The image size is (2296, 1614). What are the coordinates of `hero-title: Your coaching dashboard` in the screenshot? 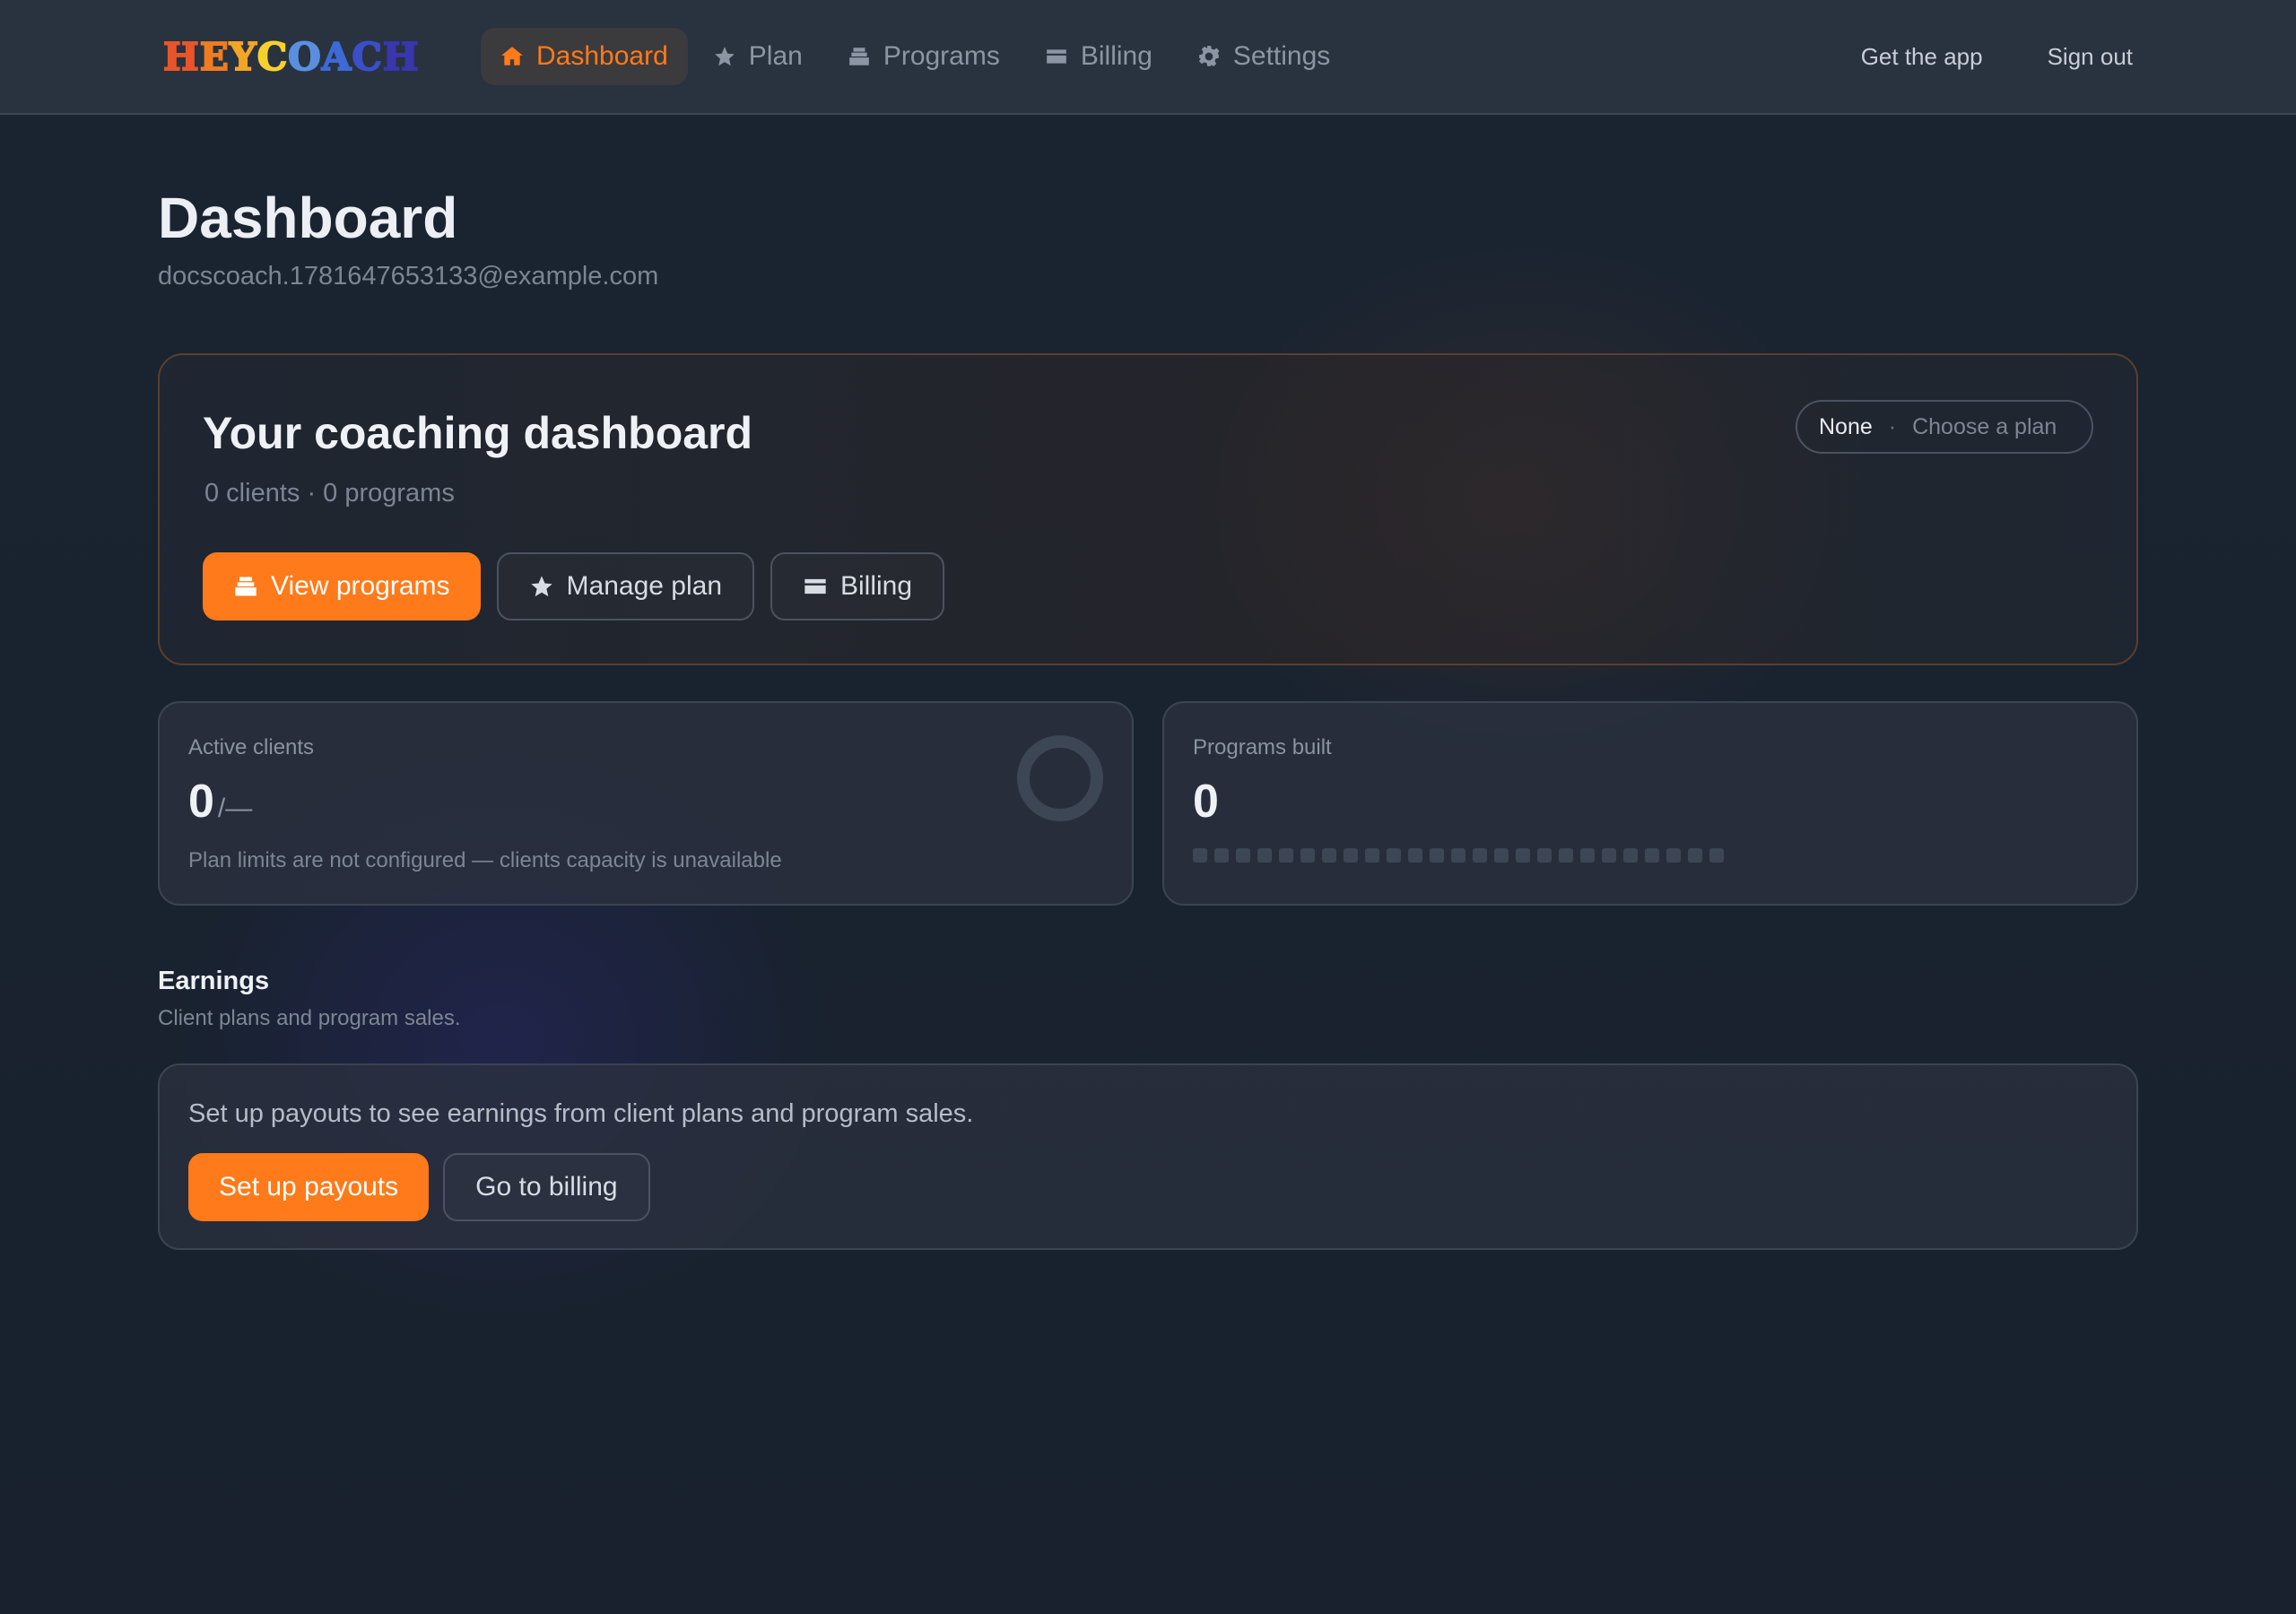 It's located at (478, 433).